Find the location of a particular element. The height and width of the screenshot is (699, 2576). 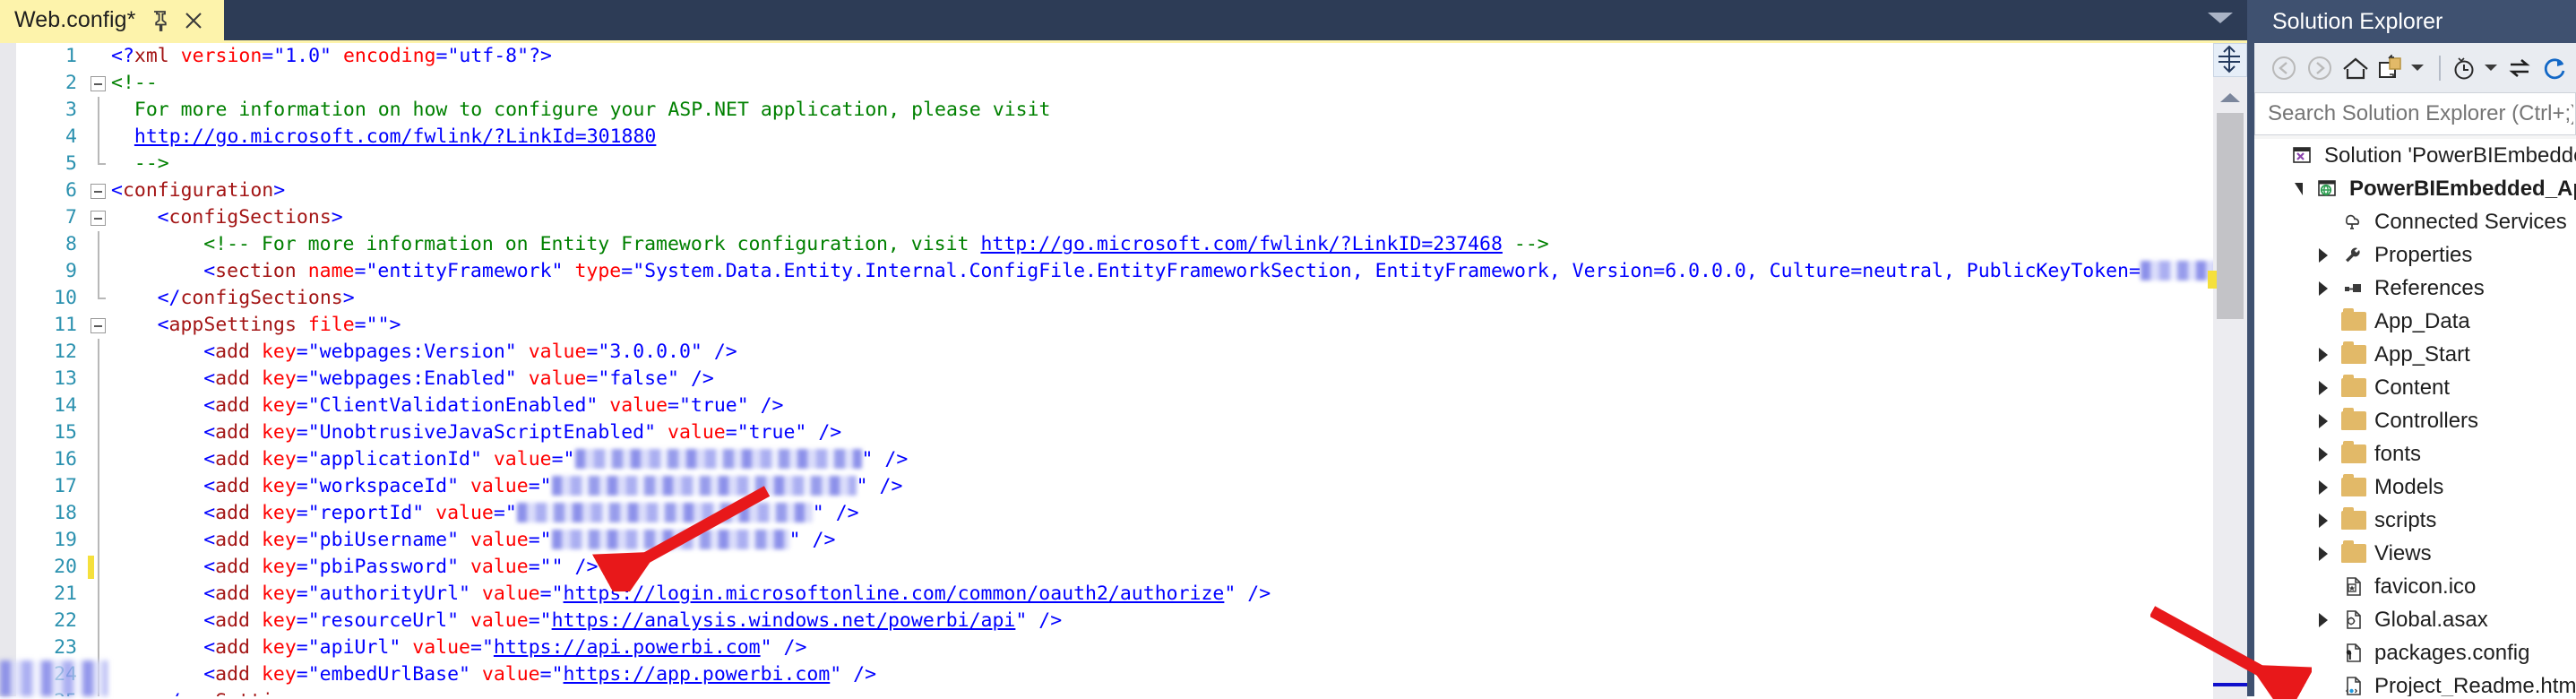

solution-views-icon is located at coordinates (2391, 68).